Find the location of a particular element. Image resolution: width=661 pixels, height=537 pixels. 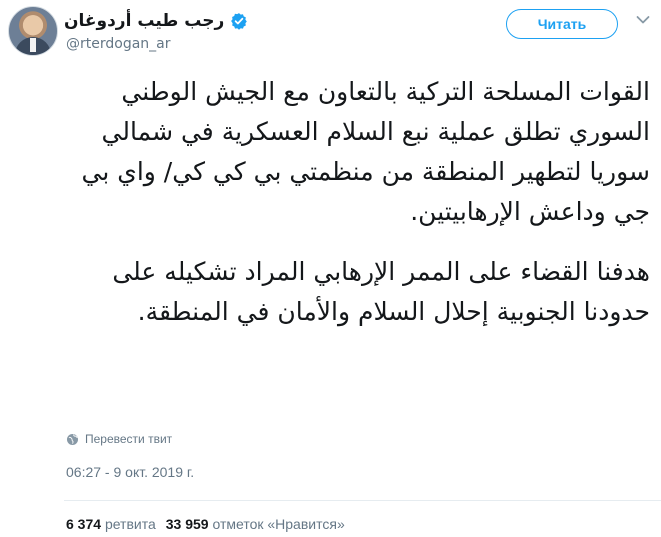

avatar-shirt is located at coordinates (33, 45).